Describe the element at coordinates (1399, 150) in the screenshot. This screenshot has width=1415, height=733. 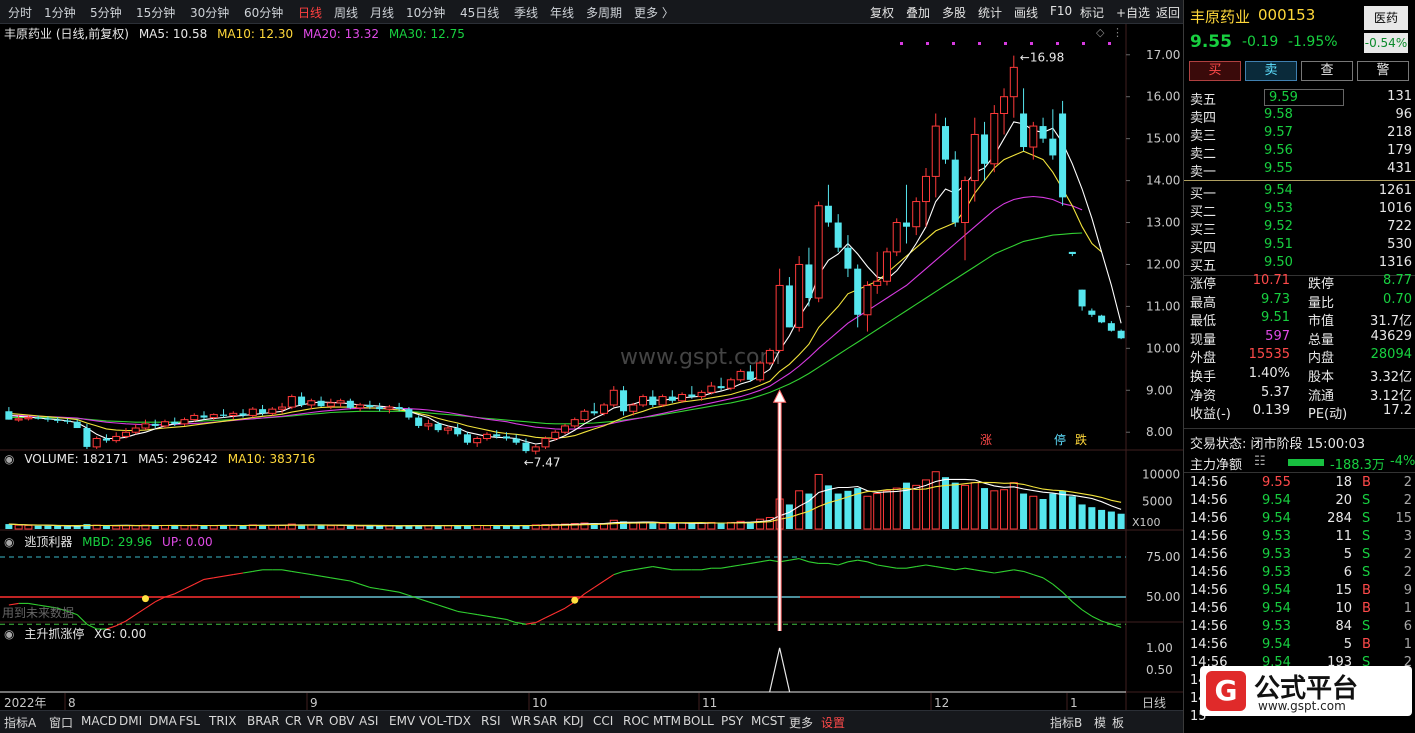
I see `ask-volume: 179` at that location.